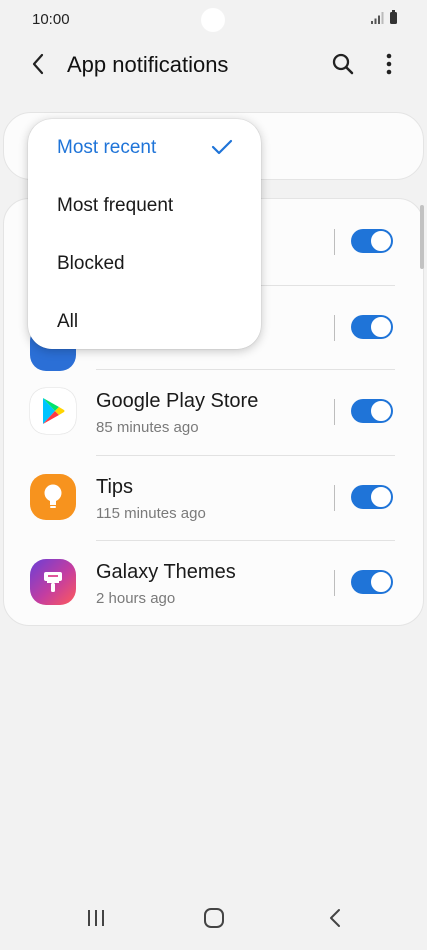 Image resolution: width=427 pixels, height=950 pixels. Describe the element at coordinates (422, 237) in the screenshot. I see `scrollbar` at that location.